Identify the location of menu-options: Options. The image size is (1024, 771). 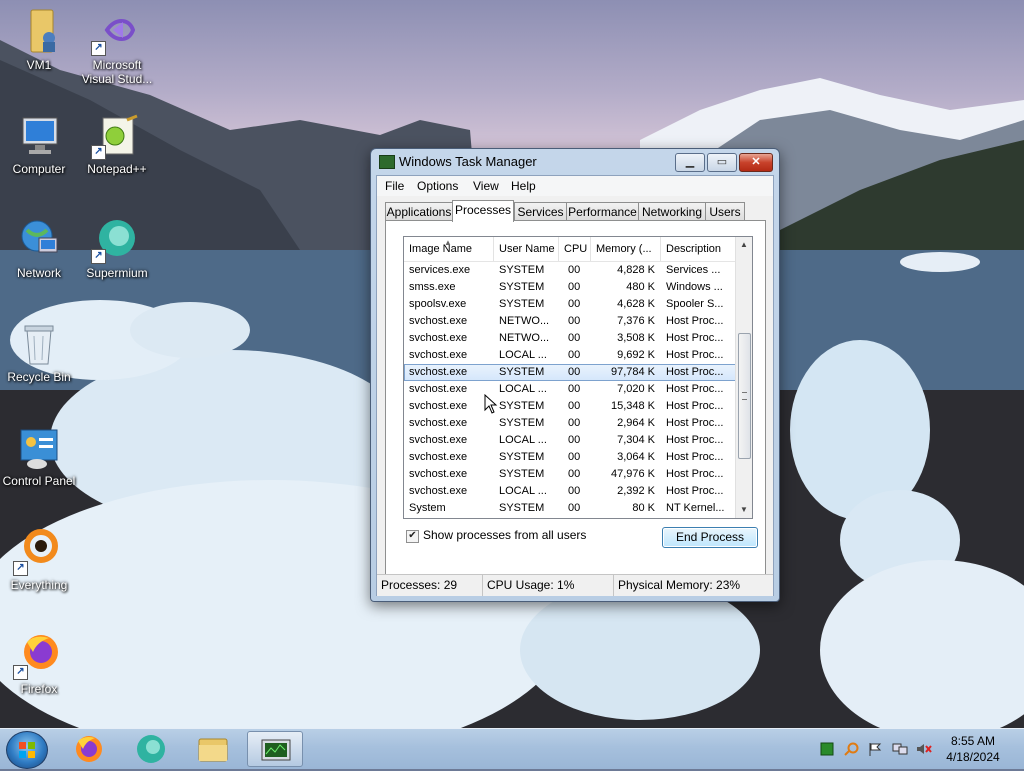
(437, 186).